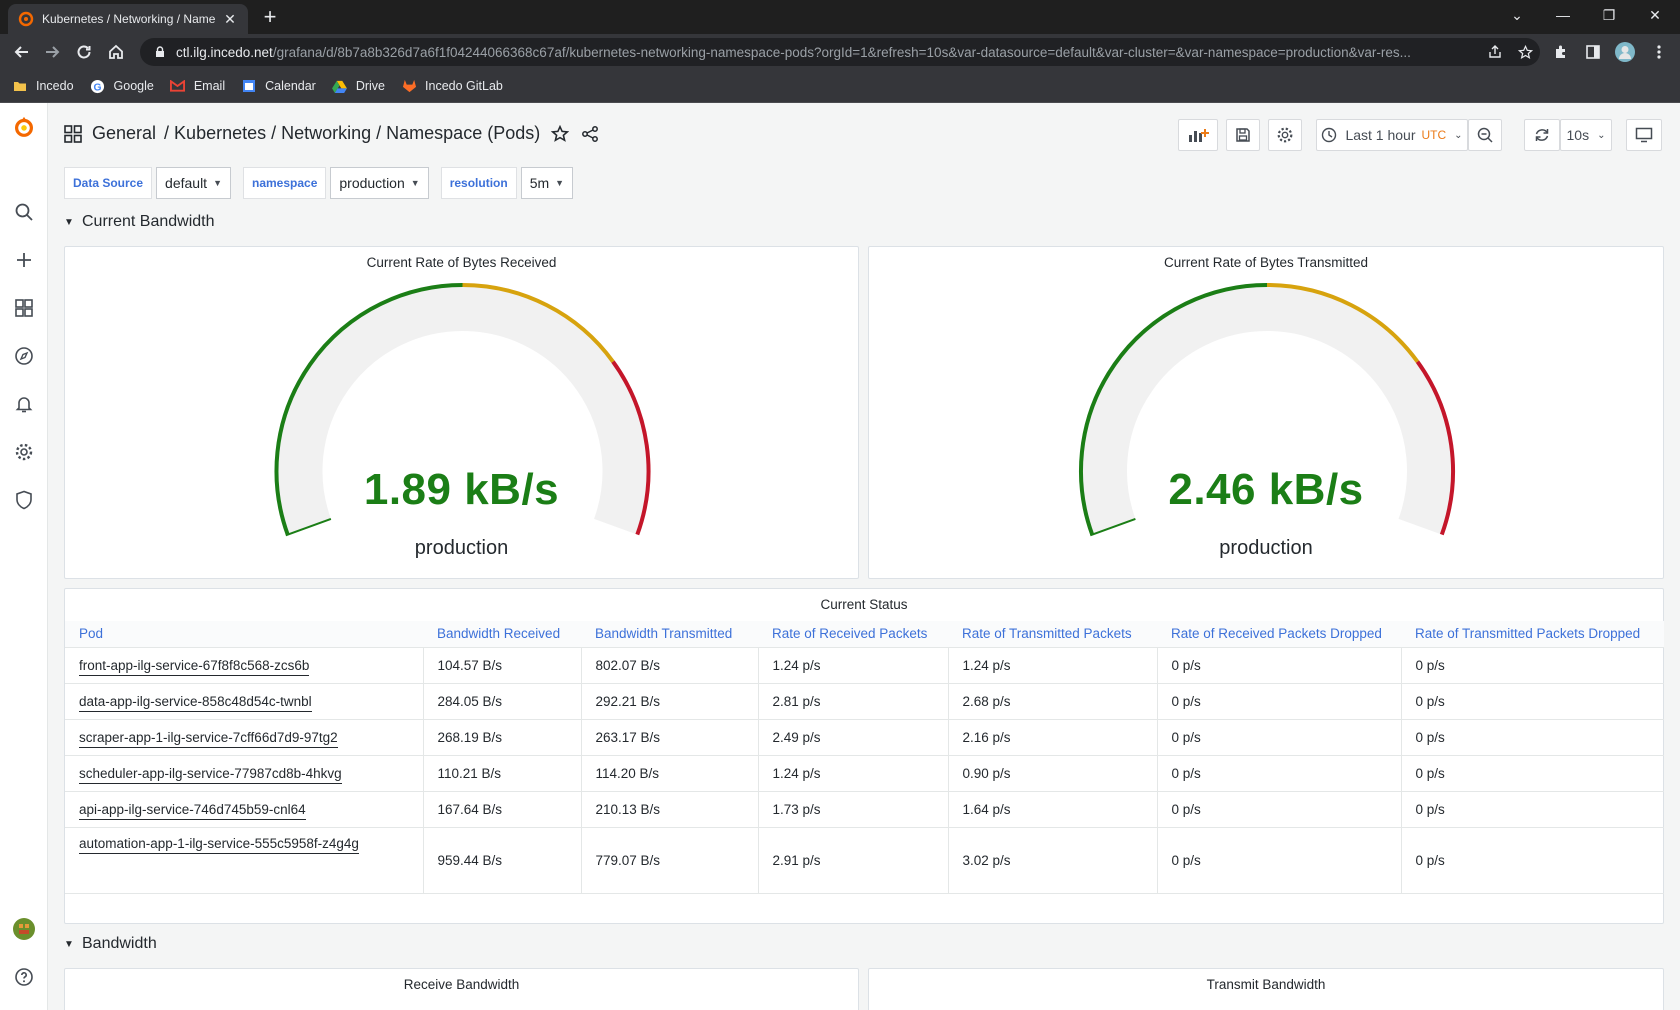  Describe the element at coordinates (853, 634) in the screenshot. I see `column-header-received-packets: Rate of Received Packets` at that location.